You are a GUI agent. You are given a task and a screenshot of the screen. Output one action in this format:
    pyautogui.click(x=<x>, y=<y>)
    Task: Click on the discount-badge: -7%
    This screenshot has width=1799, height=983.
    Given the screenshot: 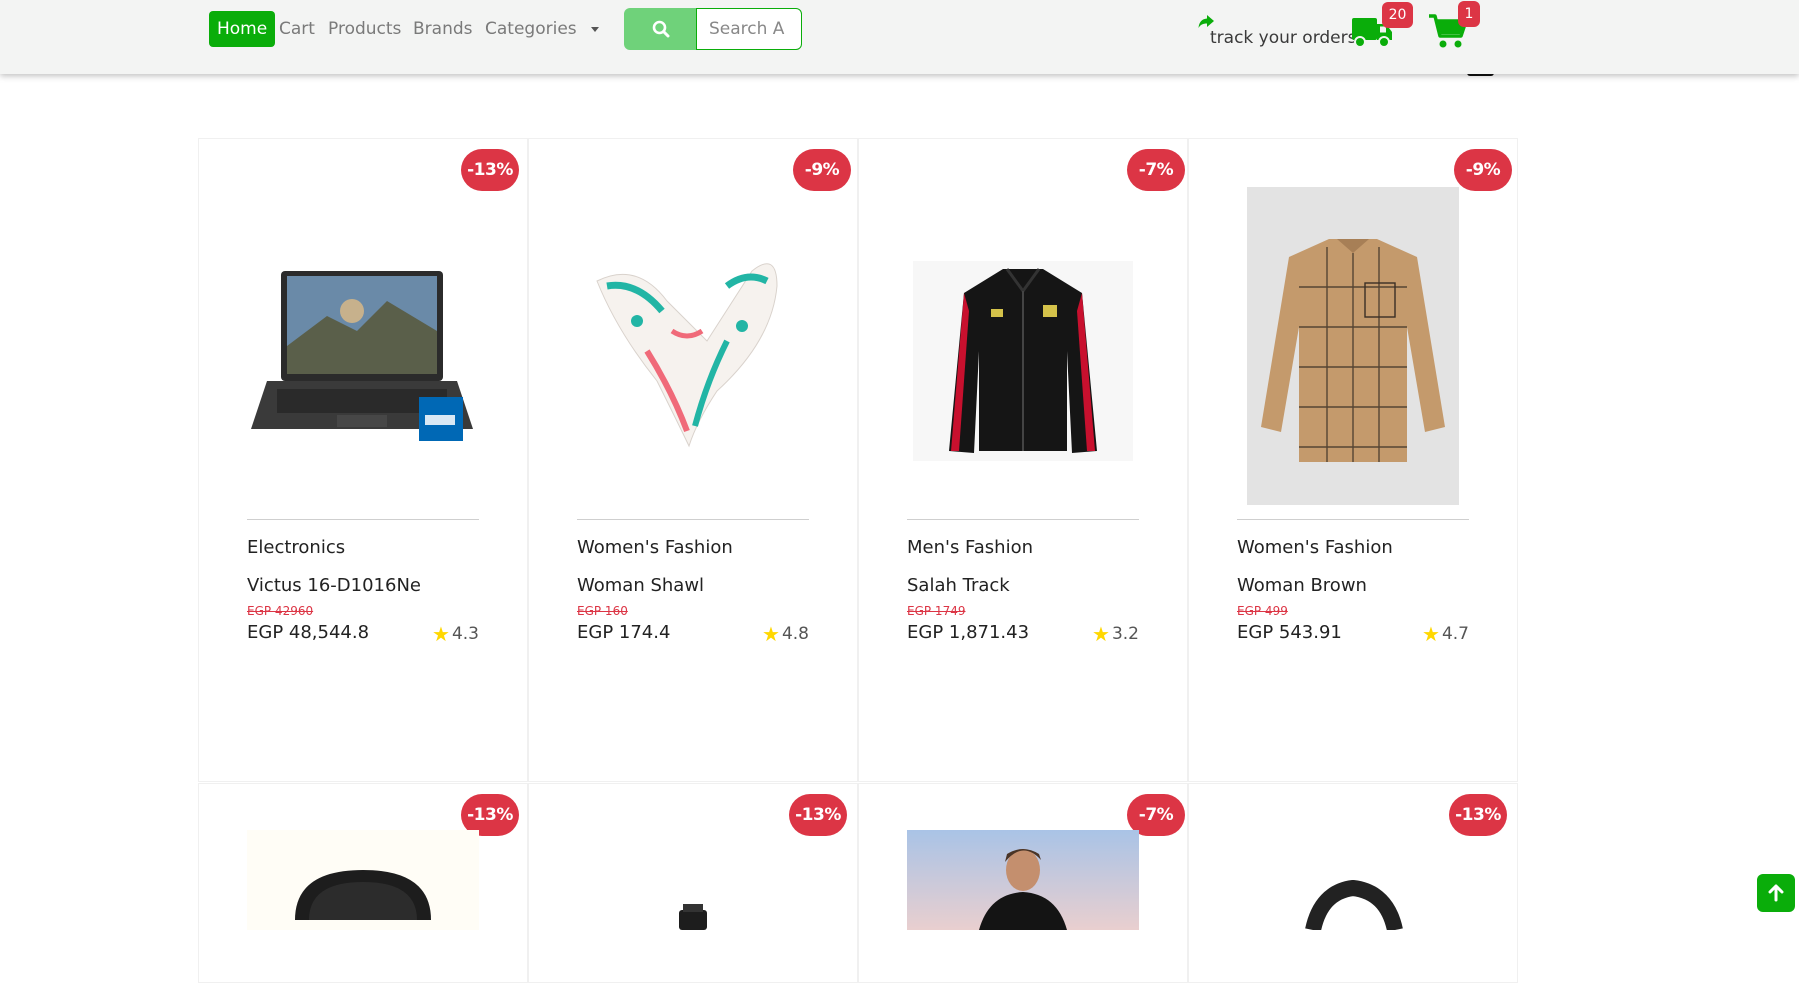 What is the action you would take?
    pyautogui.click(x=1156, y=170)
    